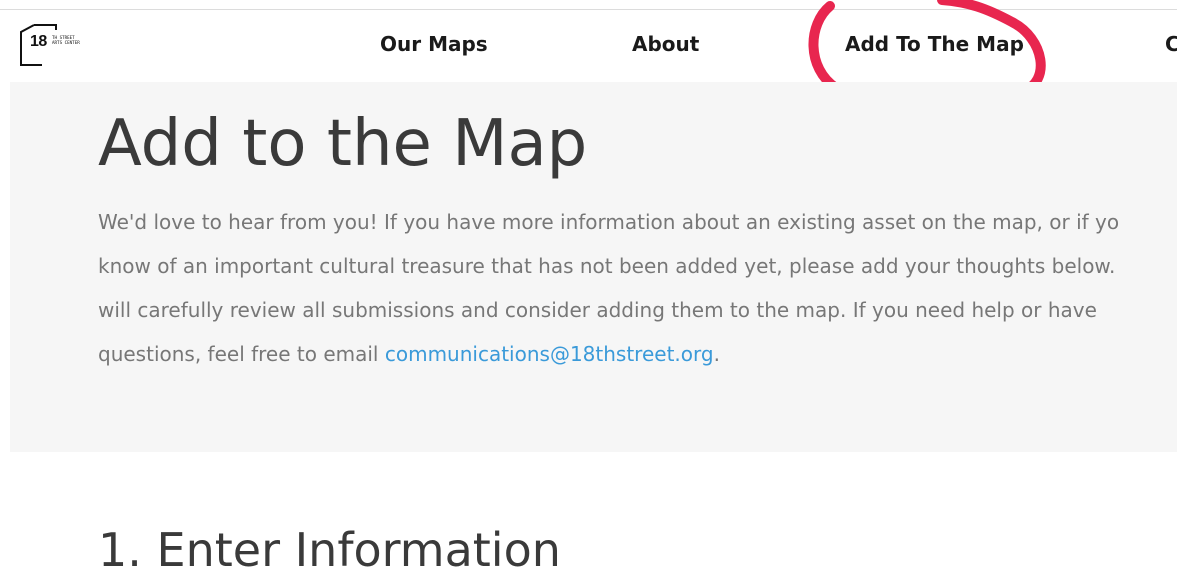  I want to click on logo: 18 TH STREET ARTS CENTER, so click(55, 45).